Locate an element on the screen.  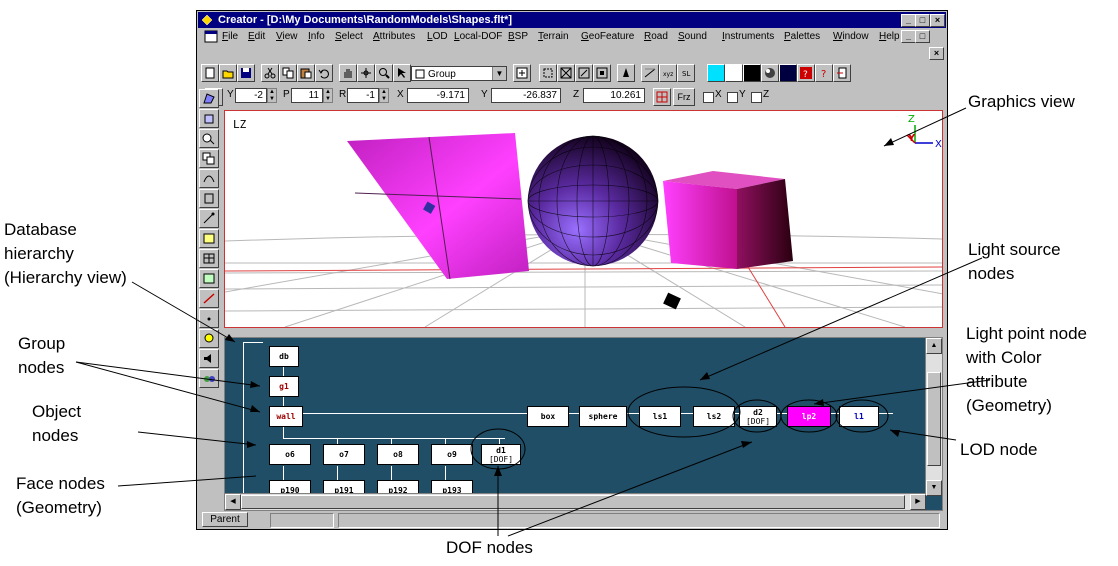
annotation-object-2: nodes is located at coordinates (55, 435).